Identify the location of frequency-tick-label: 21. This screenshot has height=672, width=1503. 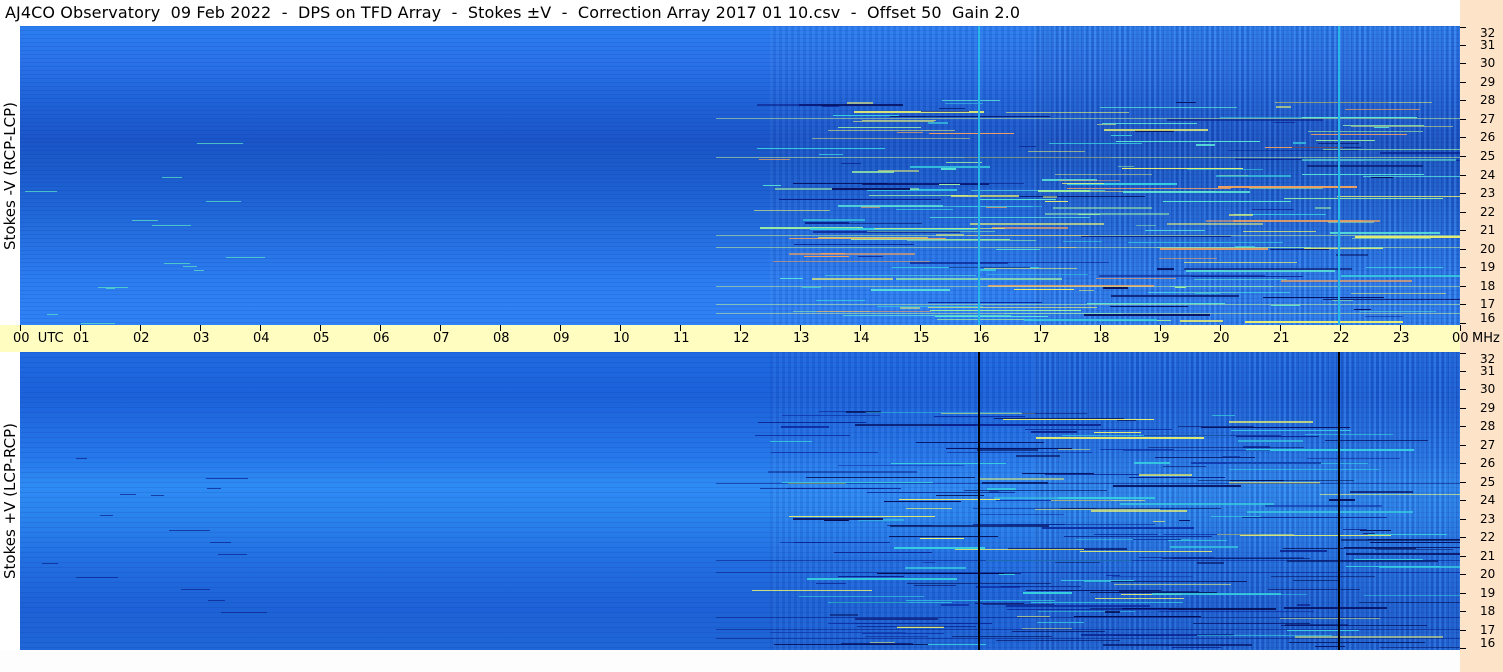
(1488, 556).